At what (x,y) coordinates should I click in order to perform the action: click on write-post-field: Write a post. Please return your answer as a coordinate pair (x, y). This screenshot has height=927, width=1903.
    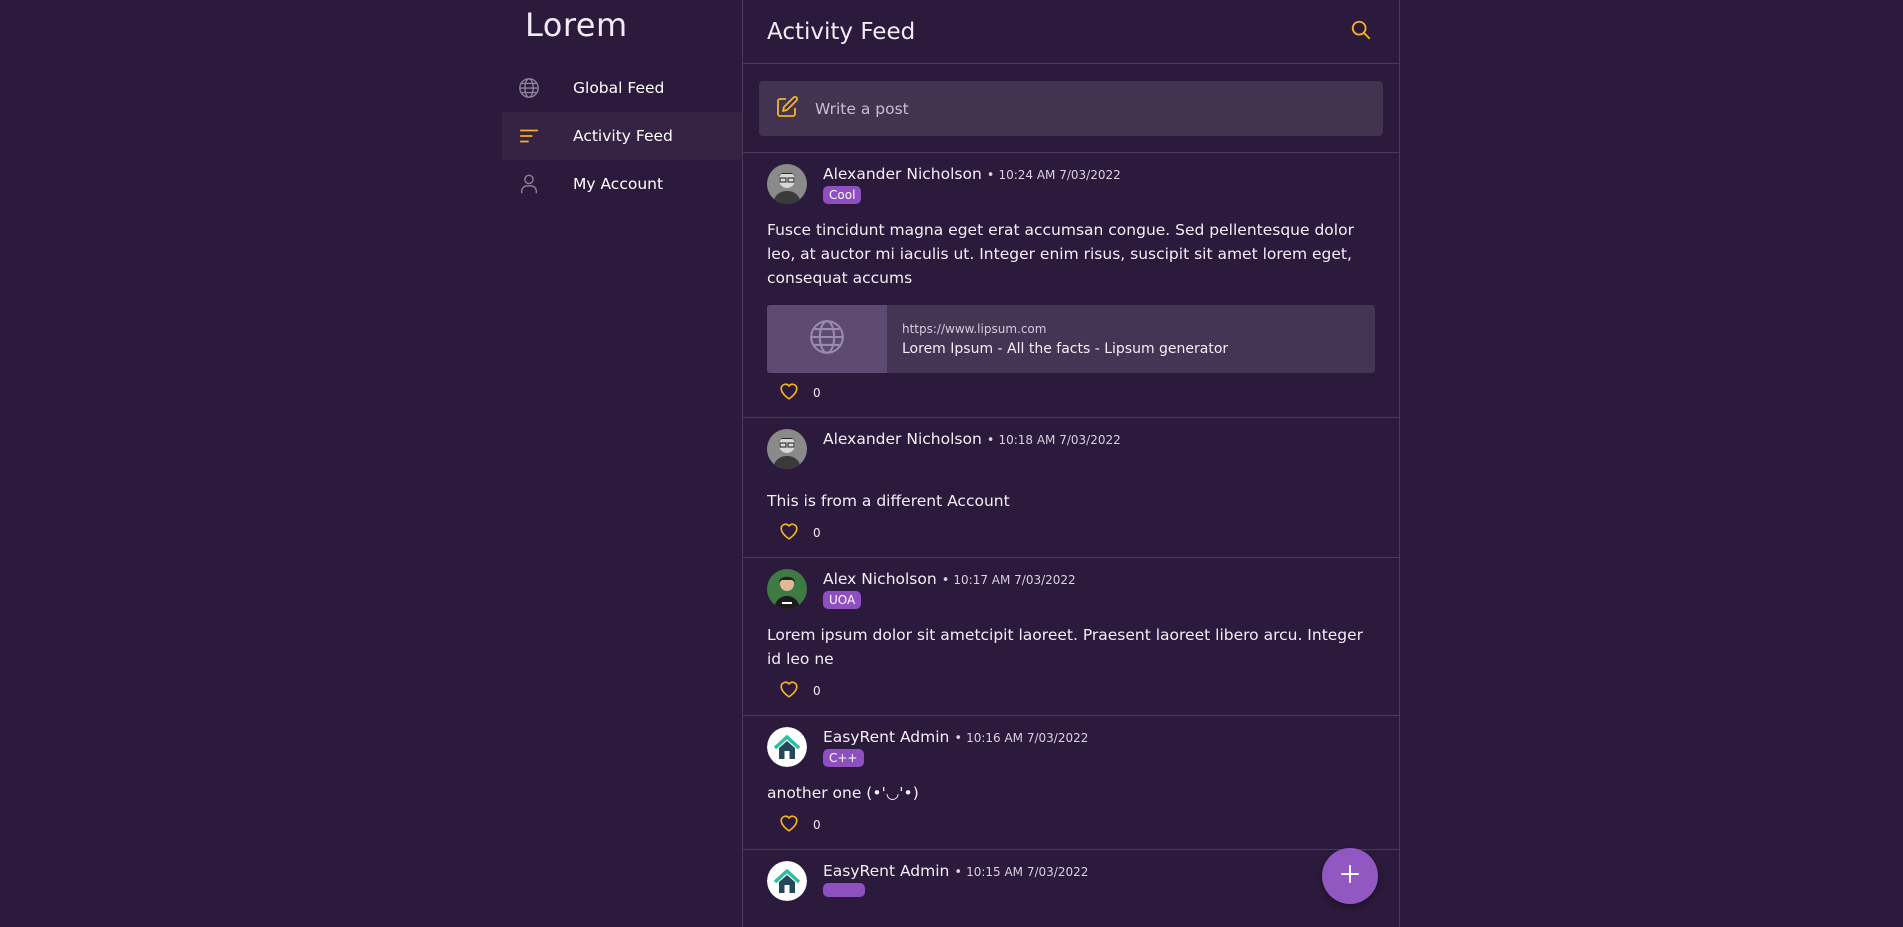
    Looking at the image, I should click on (1071, 108).